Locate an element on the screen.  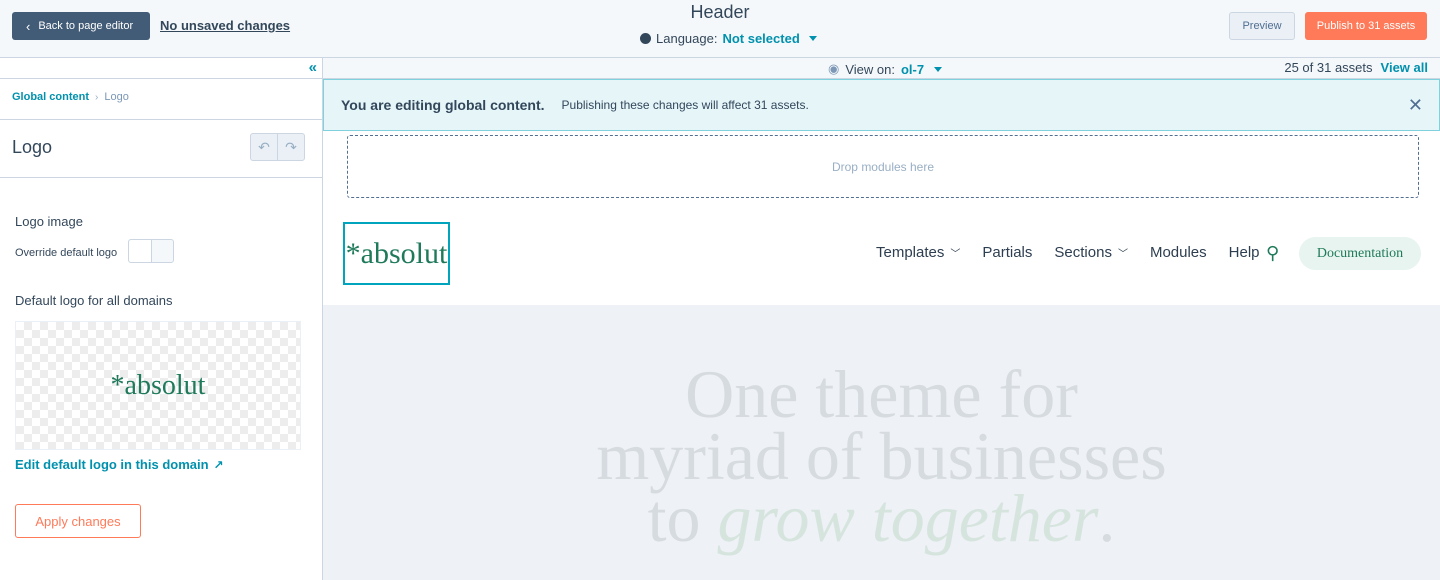
asset-count-label: 25 of 31 assets is located at coordinates (1328, 67).